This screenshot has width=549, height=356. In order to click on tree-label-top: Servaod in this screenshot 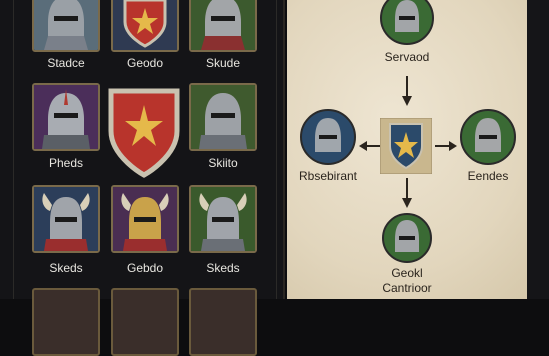, I will do `click(407, 57)`.